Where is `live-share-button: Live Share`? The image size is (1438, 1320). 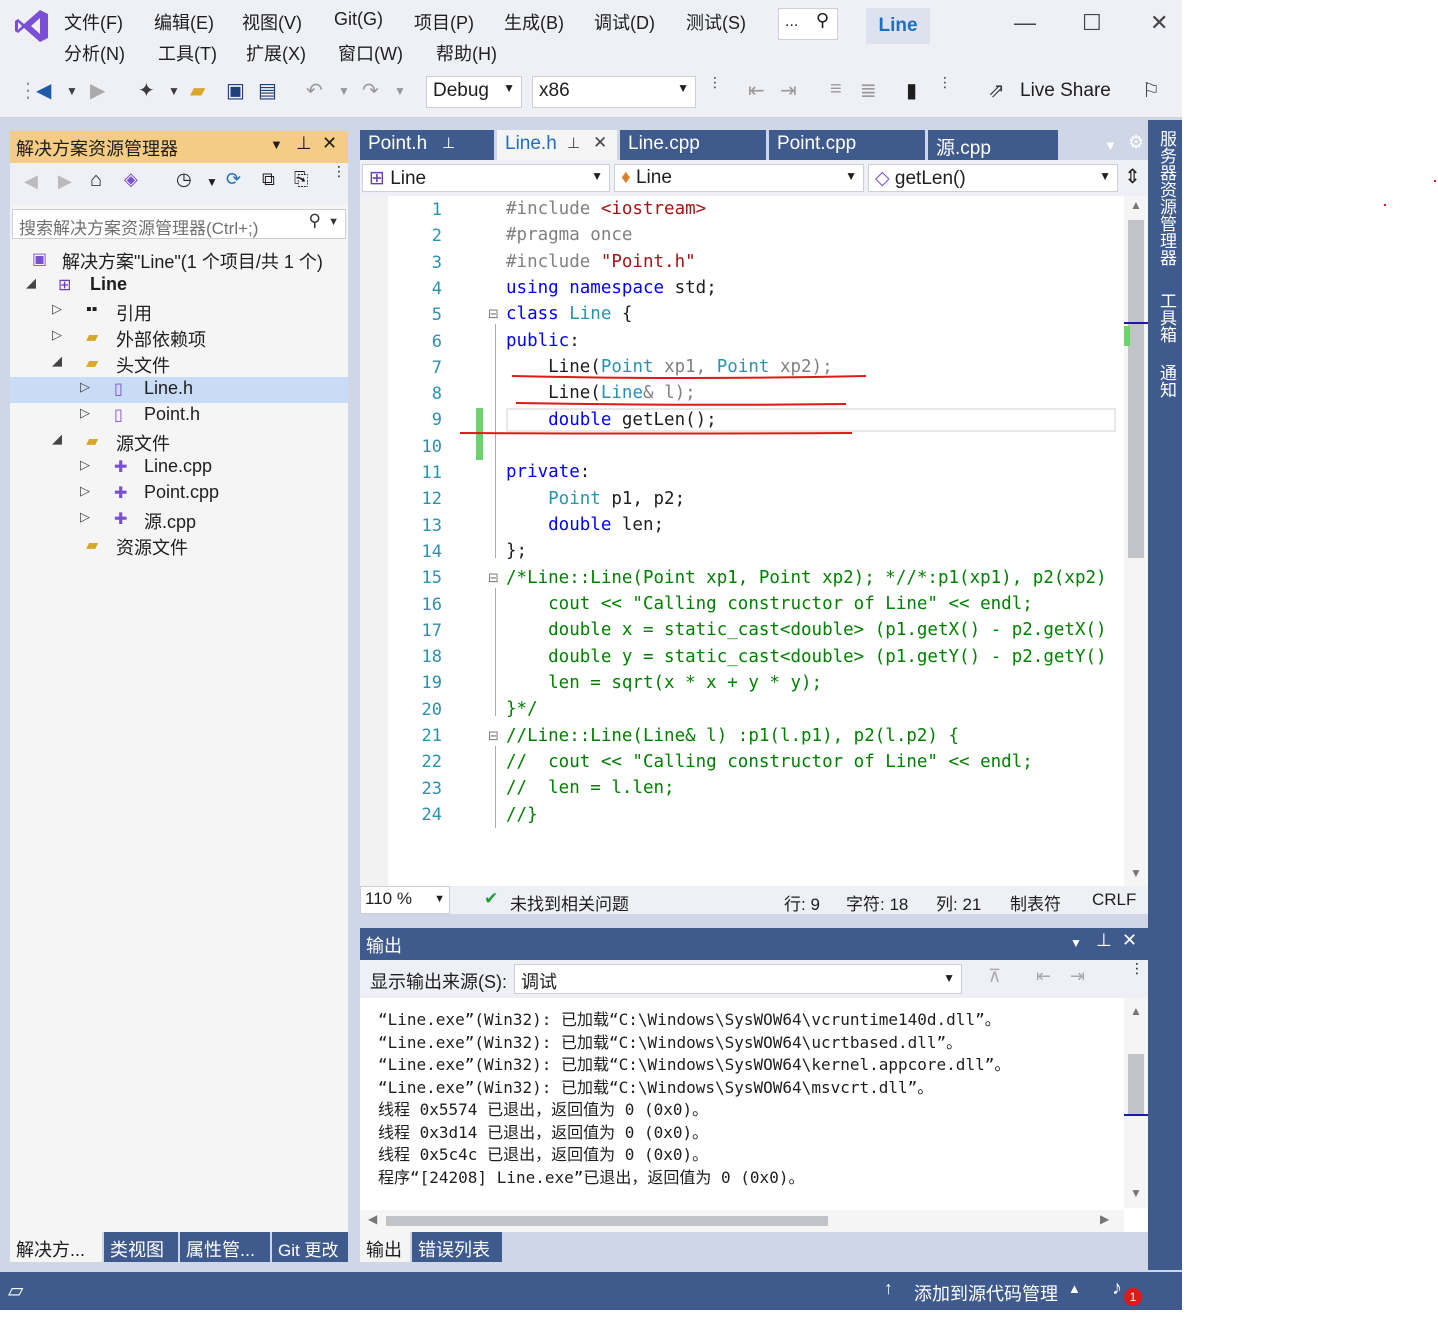 live-share-button: Live Share is located at coordinates (1065, 91).